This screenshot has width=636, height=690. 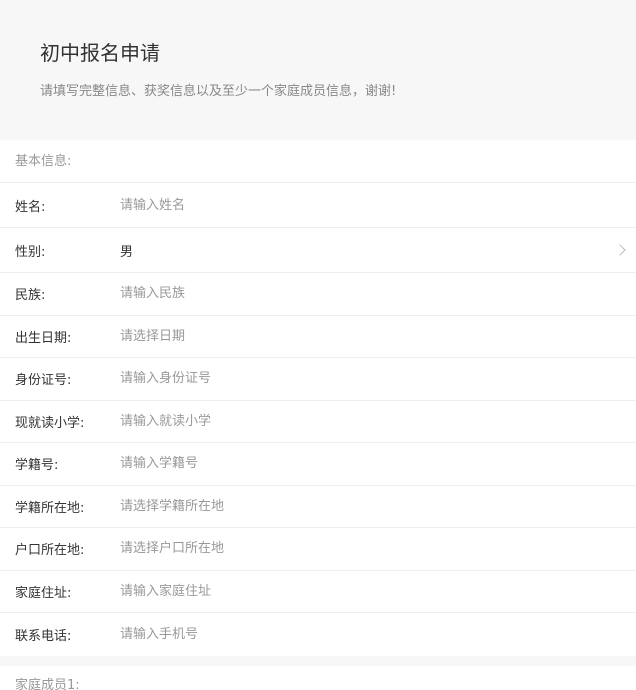 What do you see at coordinates (218, 91) in the screenshot?
I see `page-subtitle: 请填写完整信息、获奖信息以及至少一个家庭成员信息，谢谢!` at bounding box center [218, 91].